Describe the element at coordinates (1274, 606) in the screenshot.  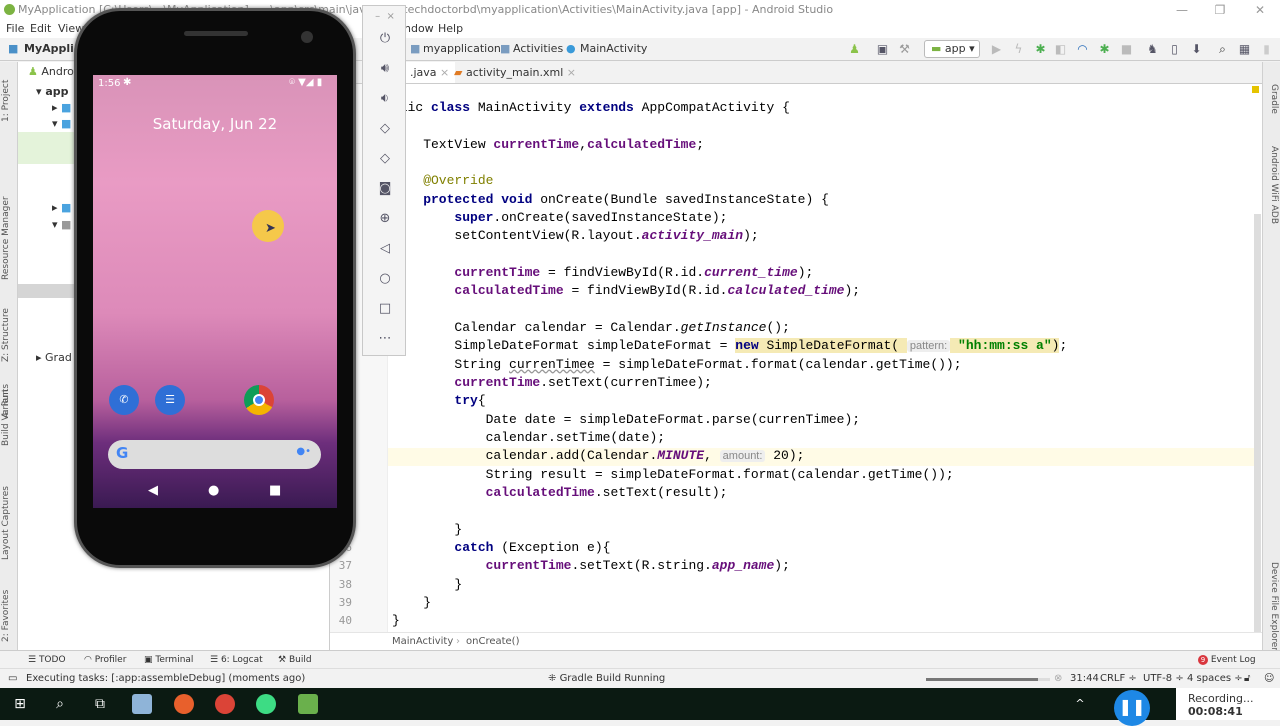
I see `tool-tab-device-file-explorer: Device File Explorer` at that location.